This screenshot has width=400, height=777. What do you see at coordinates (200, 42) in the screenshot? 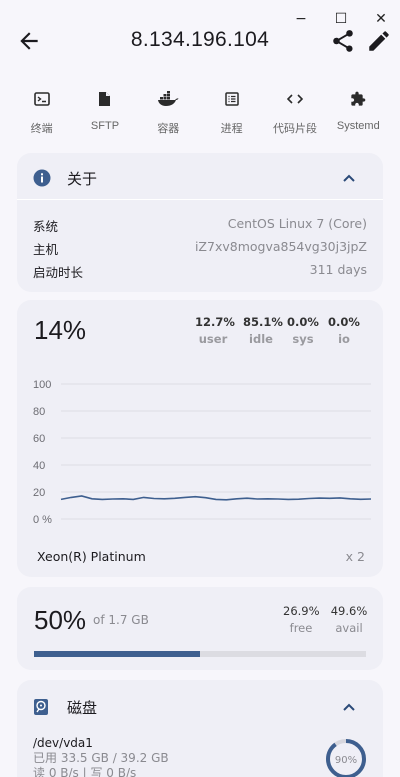
I see `app-bar: 8.134.196.104` at bounding box center [200, 42].